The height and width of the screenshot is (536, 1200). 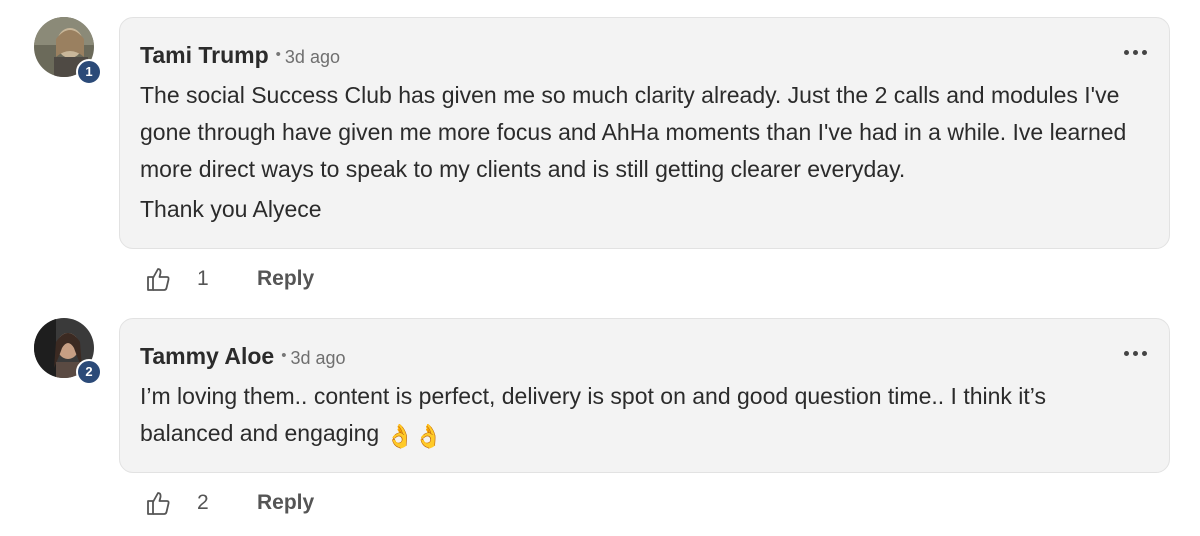 What do you see at coordinates (203, 278) in the screenshot?
I see `like-count: 1` at bounding box center [203, 278].